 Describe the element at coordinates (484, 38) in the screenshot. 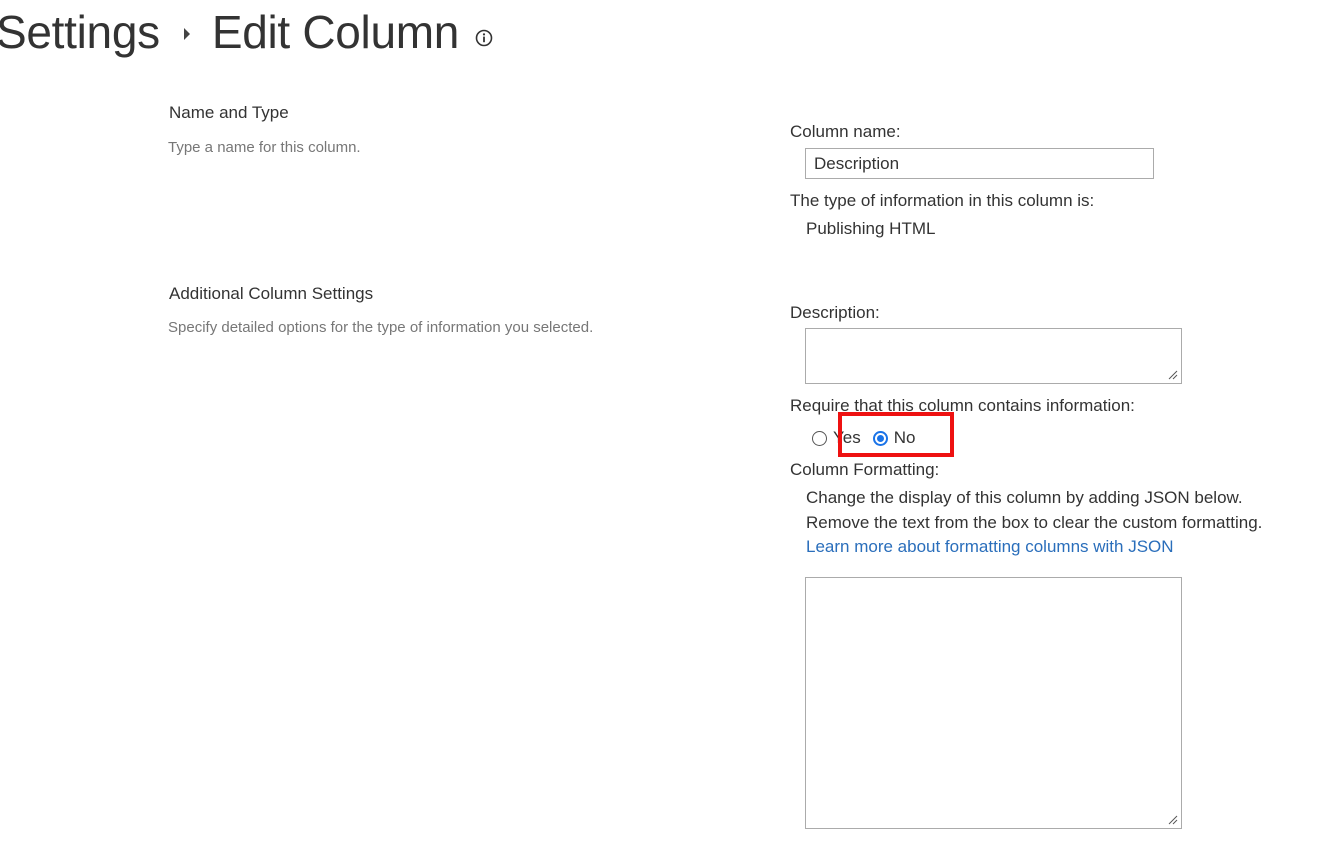

I see `info-icon` at that location.